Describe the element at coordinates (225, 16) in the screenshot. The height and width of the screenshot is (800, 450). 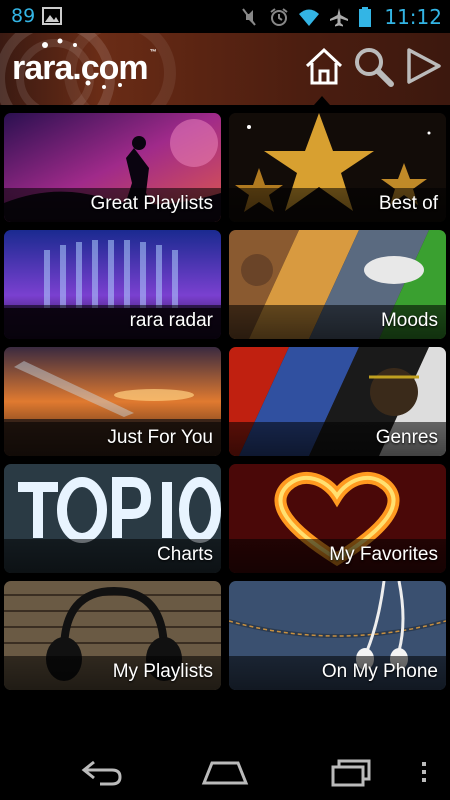
I see `status-bar: 89 11:12` at that location.